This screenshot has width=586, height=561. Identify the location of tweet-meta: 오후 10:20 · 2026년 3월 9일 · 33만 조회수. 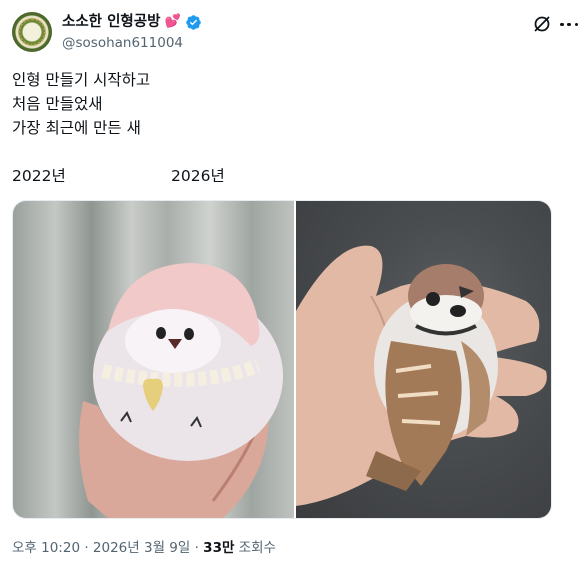
(144, 546).